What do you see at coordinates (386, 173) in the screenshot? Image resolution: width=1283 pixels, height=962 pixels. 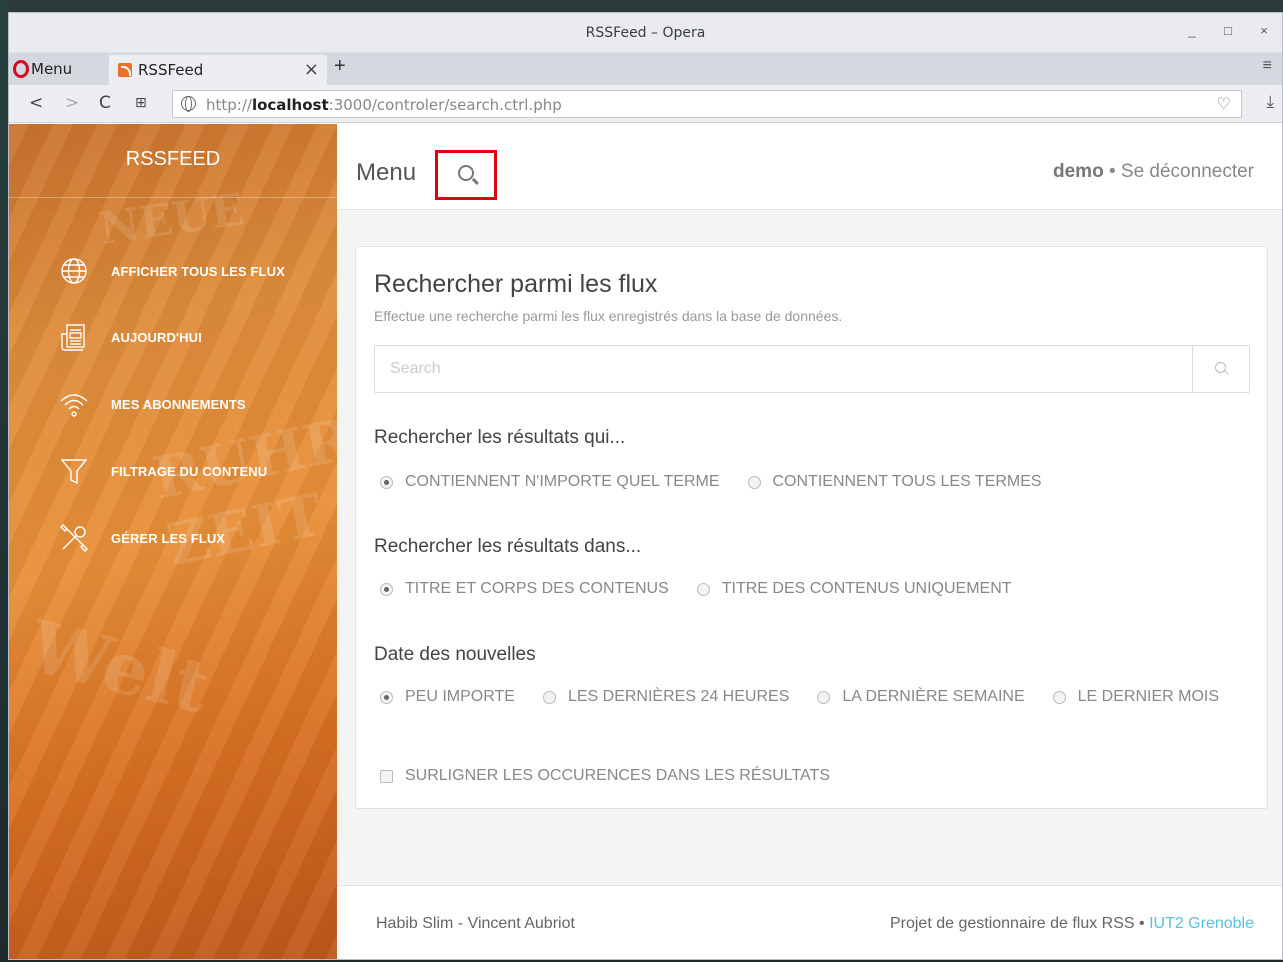 I see `menu-toggle: Menu` at bounding box center [386, 173].